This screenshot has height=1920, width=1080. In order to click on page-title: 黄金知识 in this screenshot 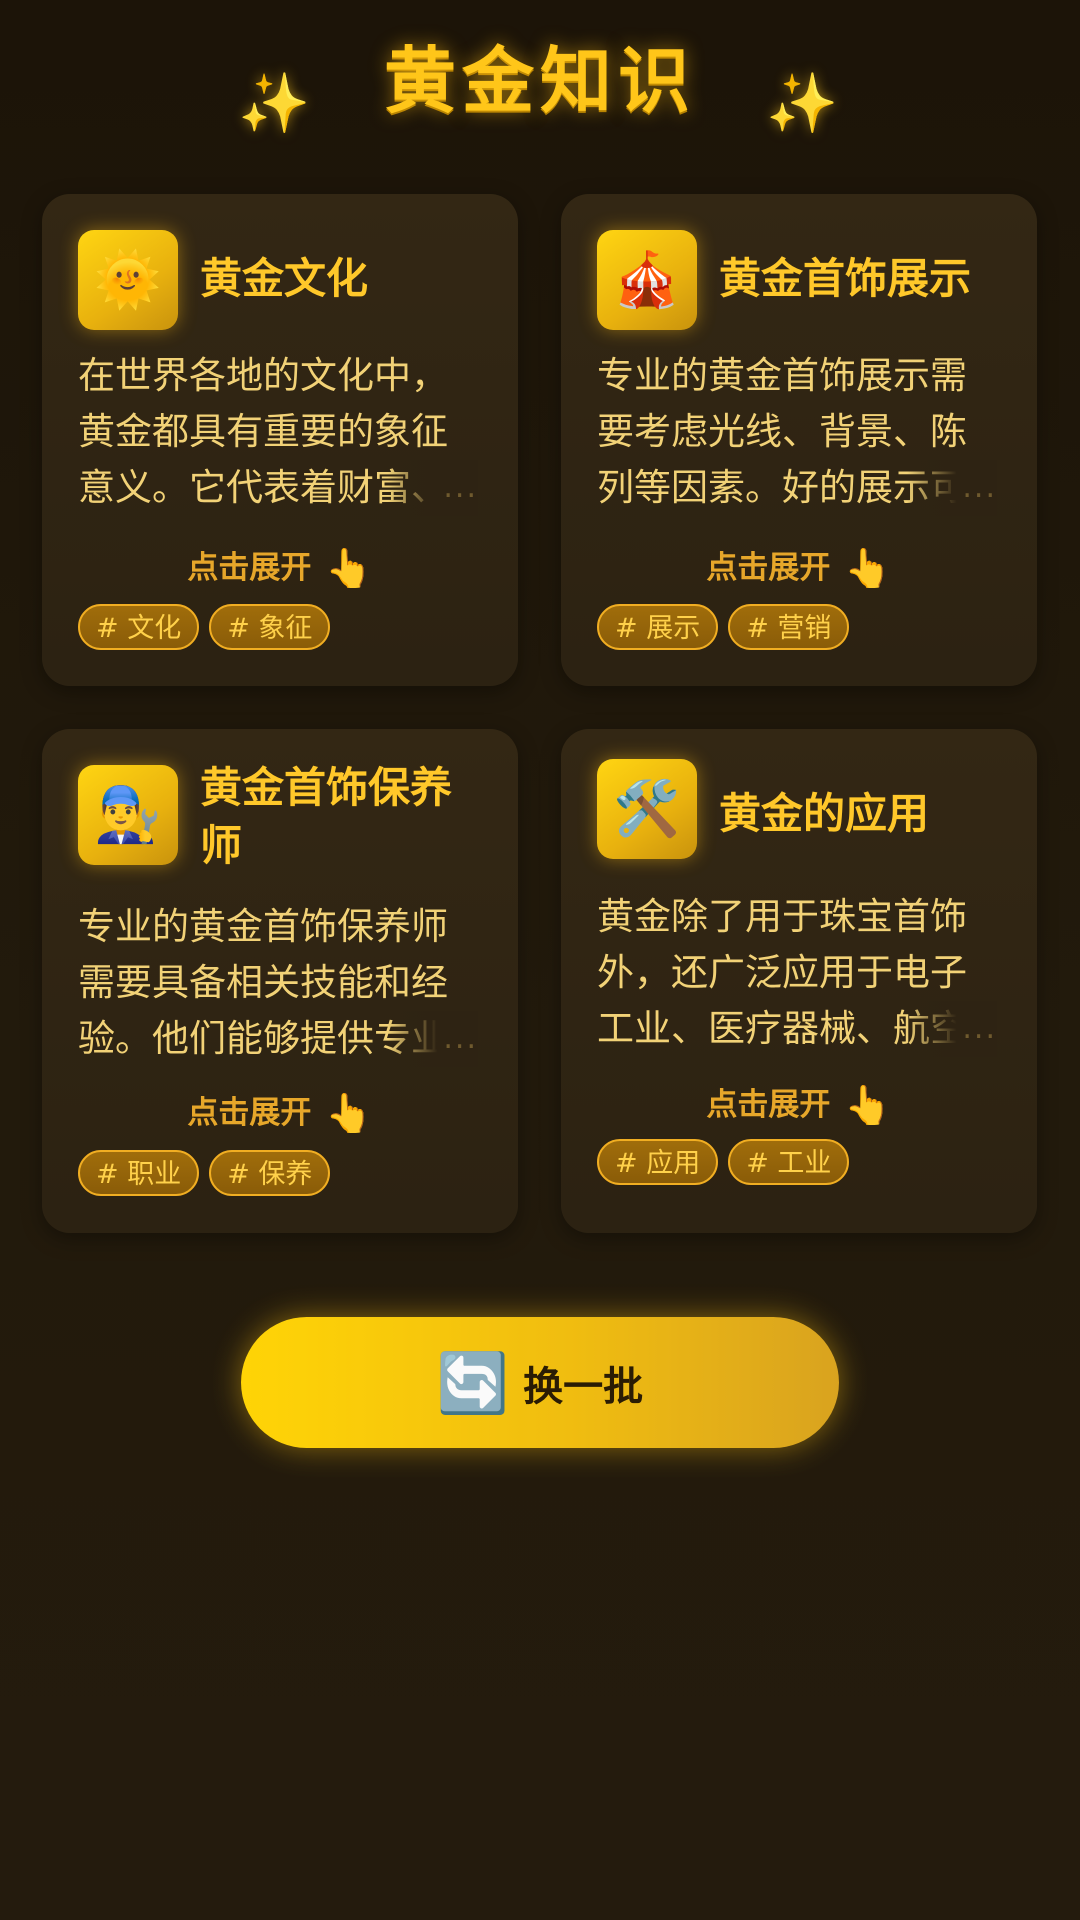, I will do `click(539, 81)`.